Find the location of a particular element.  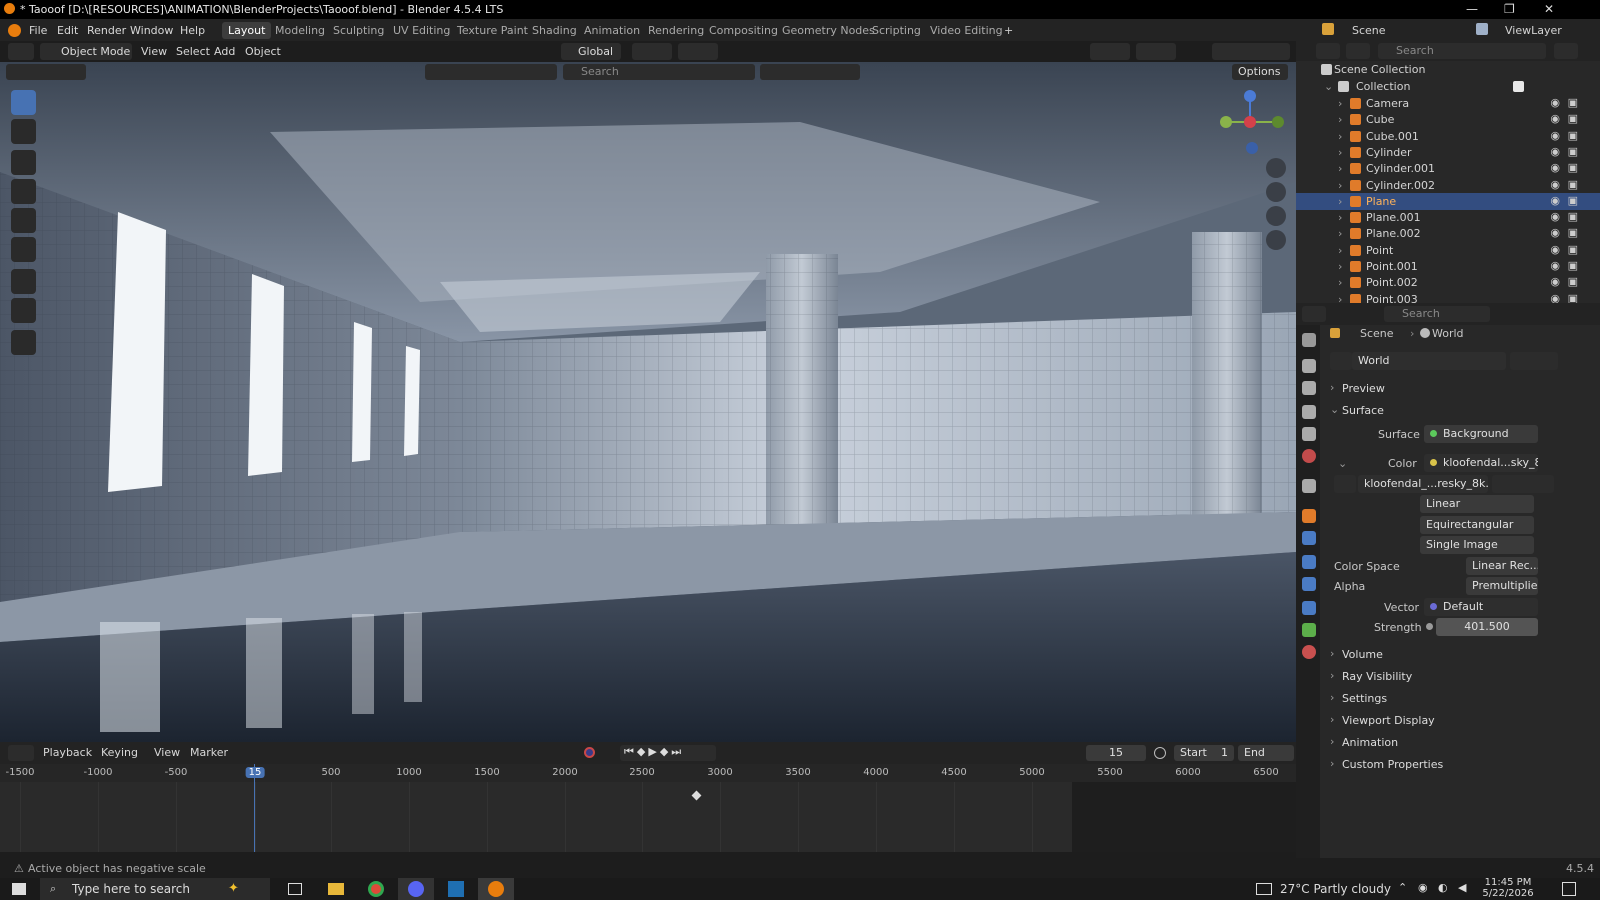

cursor-tool is located at coordinates (23, 131).